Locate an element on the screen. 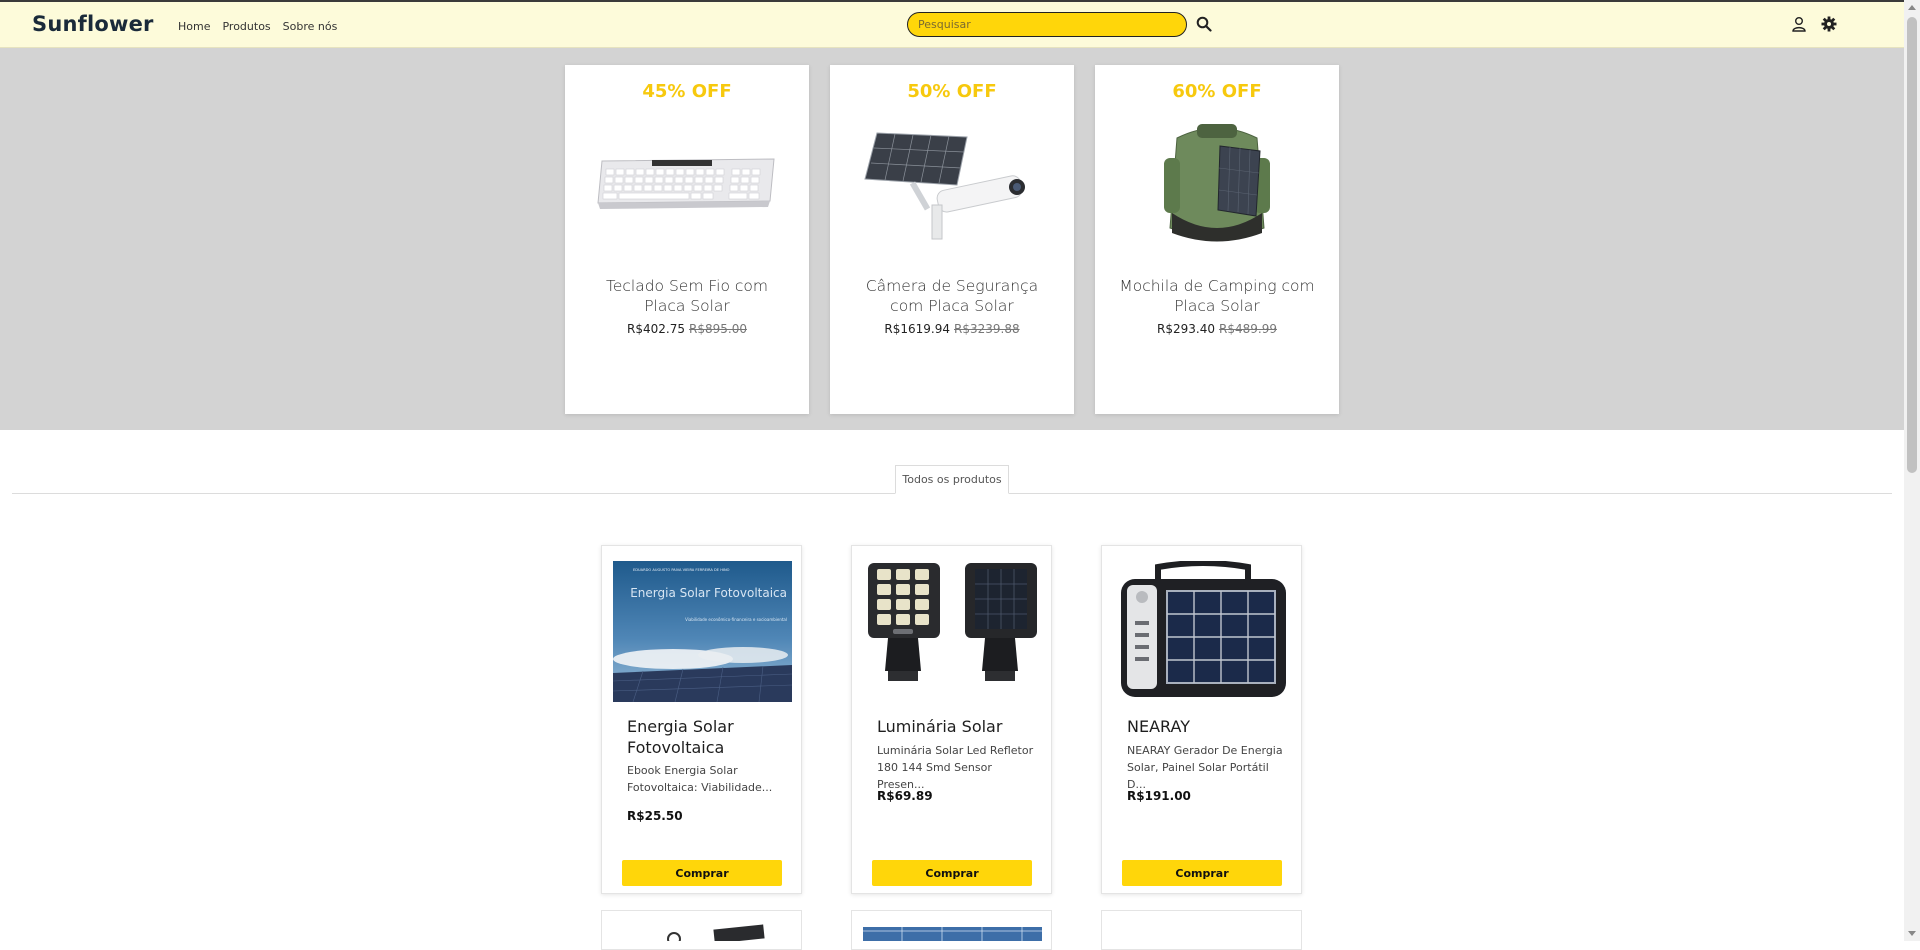 Image resolution: width=1920 pixels, height=950 pixels. search-input is located at coordinates (1047, 24).